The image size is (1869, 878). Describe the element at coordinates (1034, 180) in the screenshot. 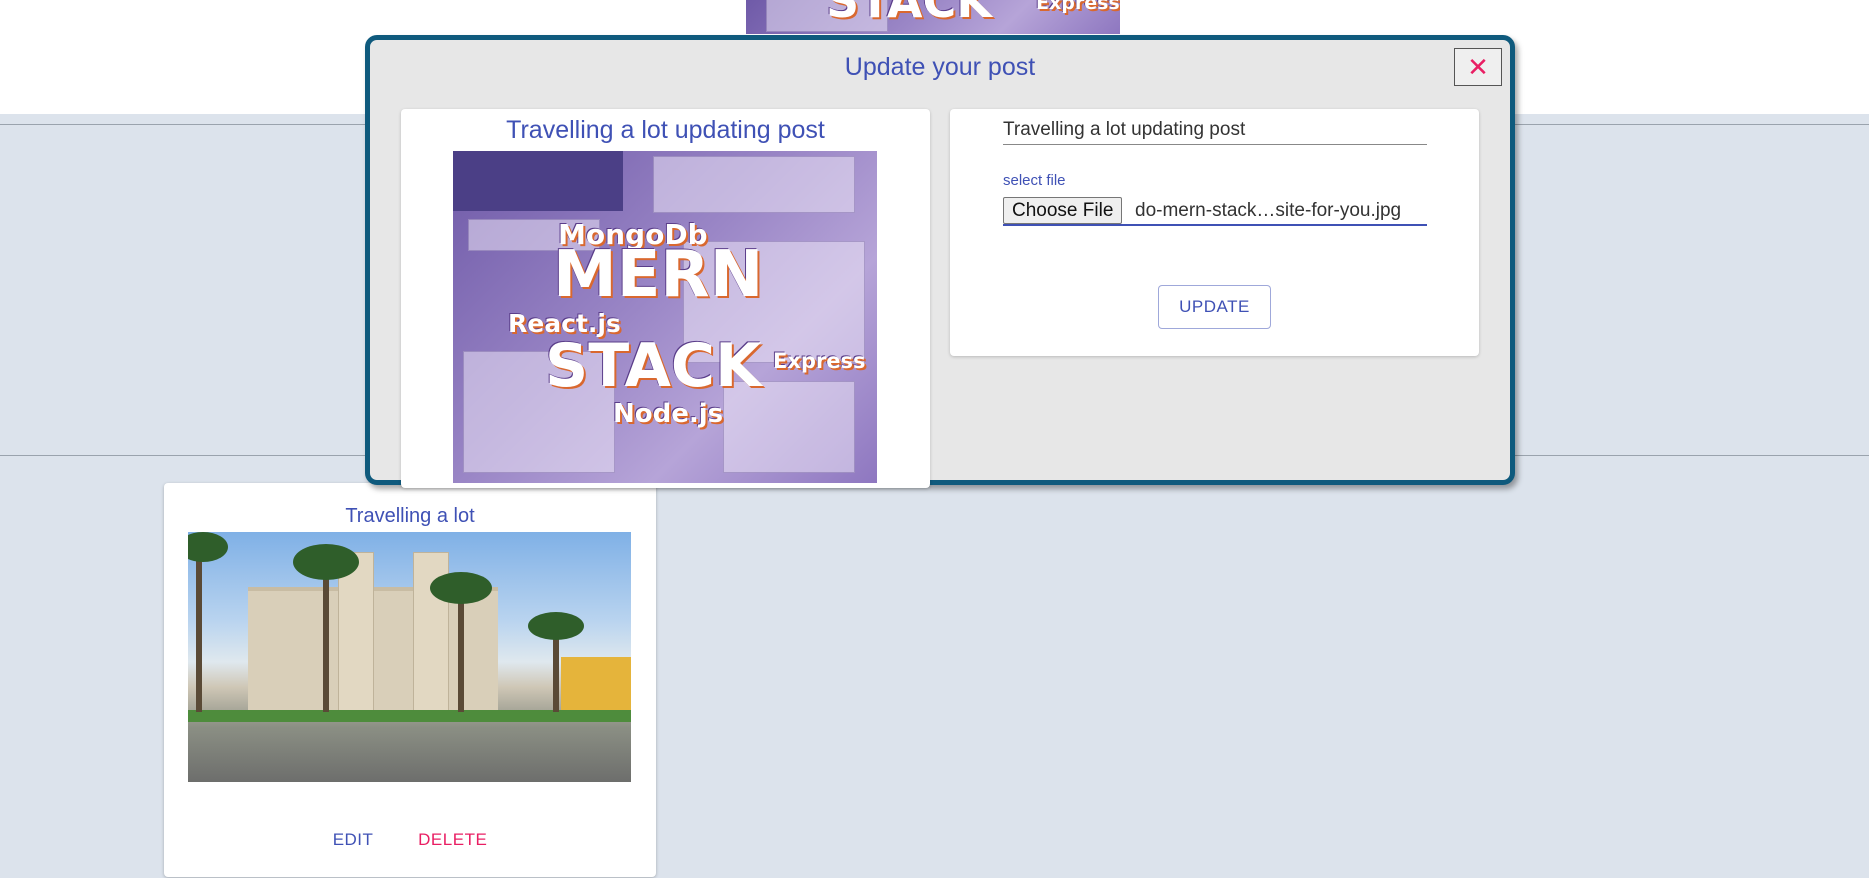

I see `file-label: select file` at that location.